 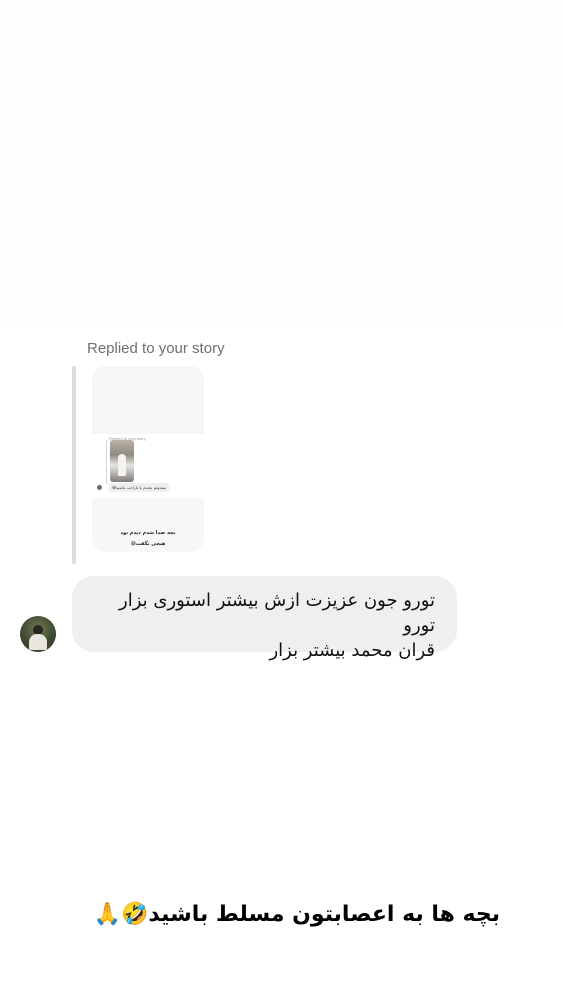 I want to click on message-line-2: قران محمد بیشتر بزار, so click(x=352, y=650).